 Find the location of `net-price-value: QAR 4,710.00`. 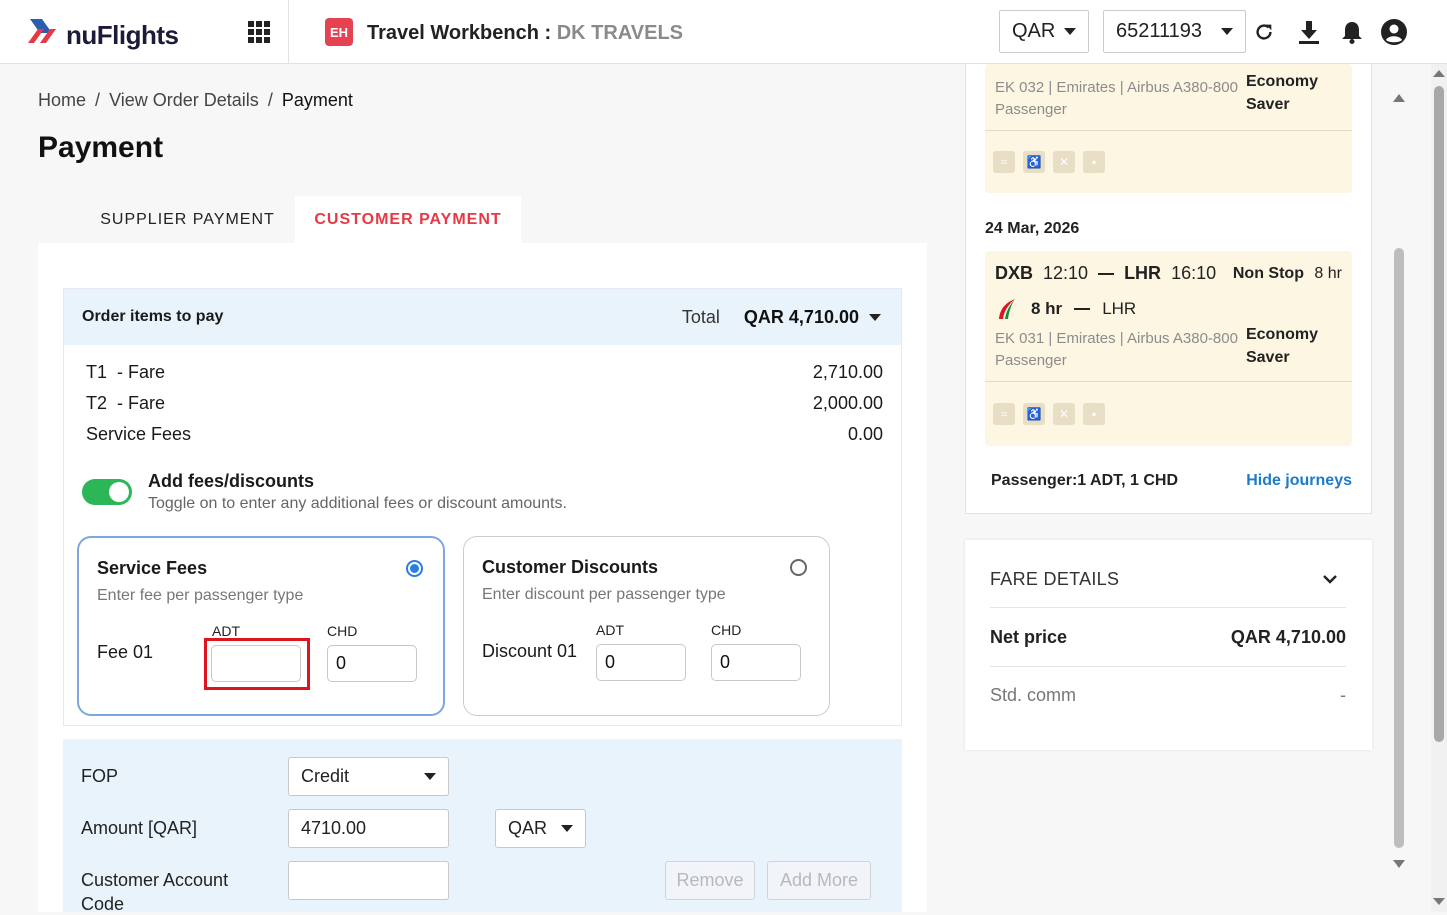

net-price-value: QAR 4,710.00 is located at coordinates (1288, 637).